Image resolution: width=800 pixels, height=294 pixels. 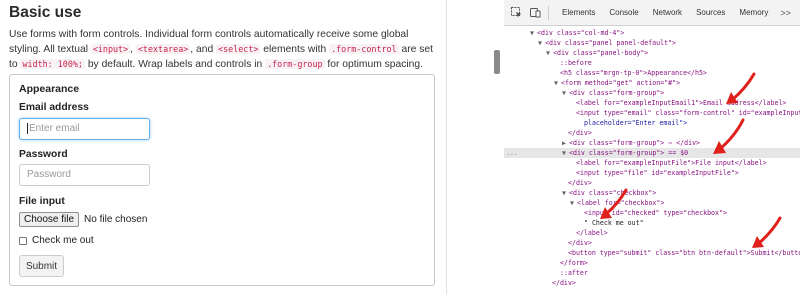 I want to click on dom-text: </form>, so click(x=574, y=263).